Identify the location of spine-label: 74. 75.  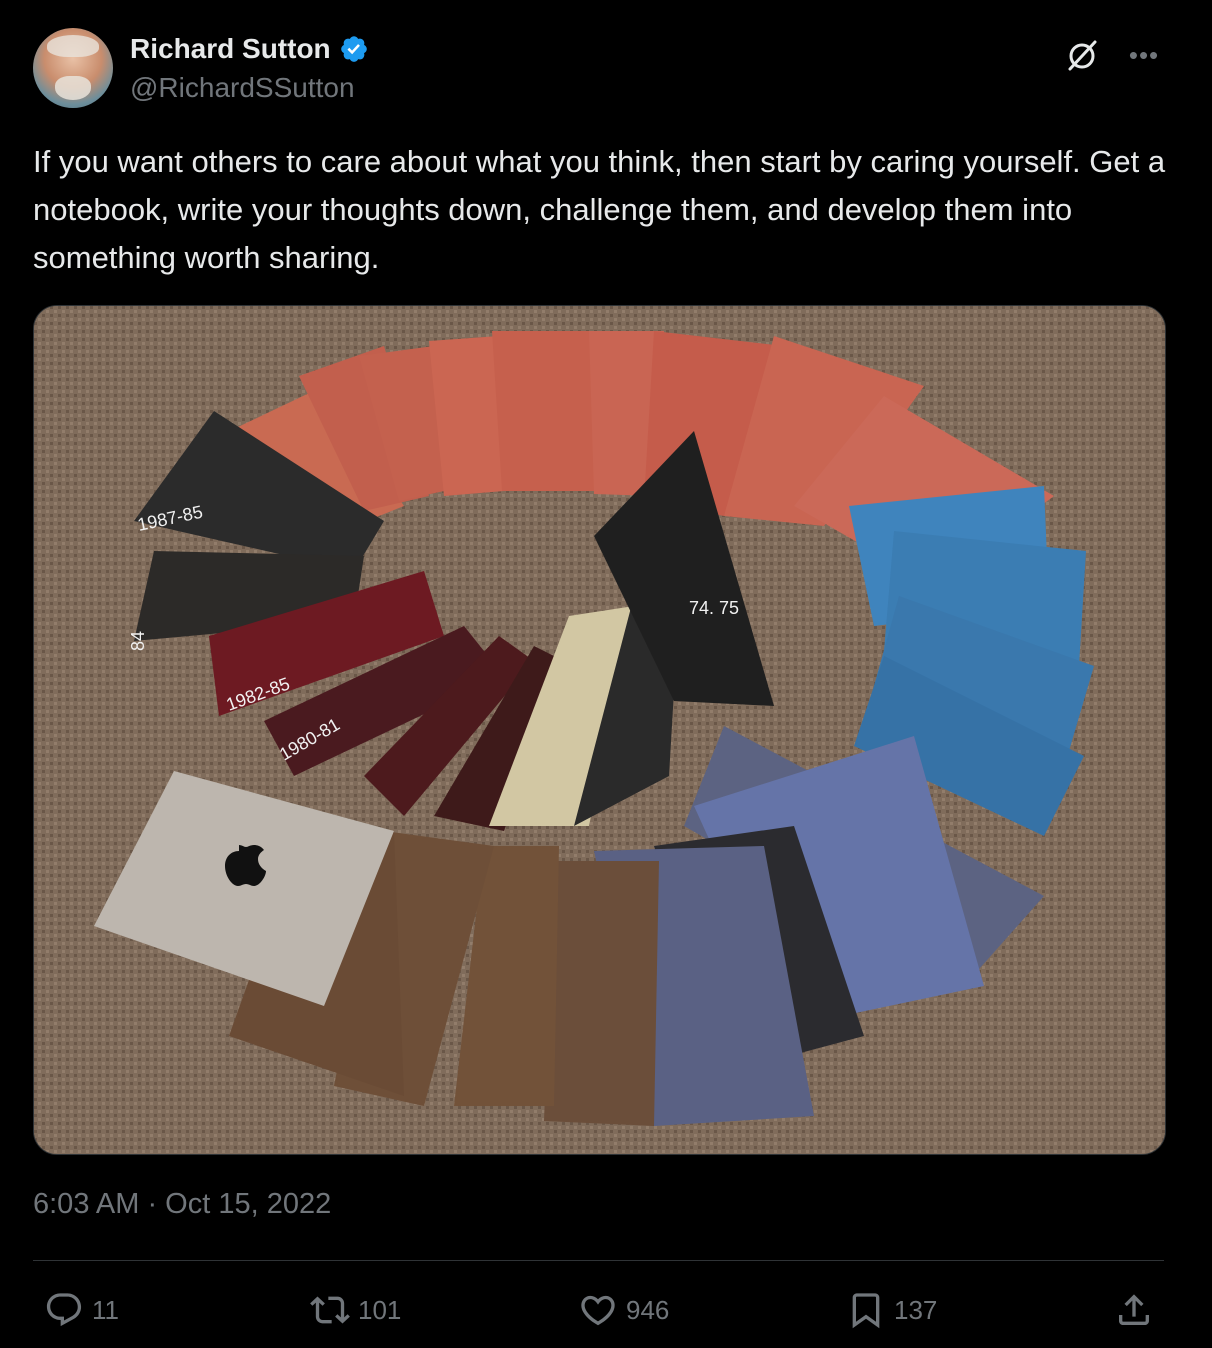
(714, 608).